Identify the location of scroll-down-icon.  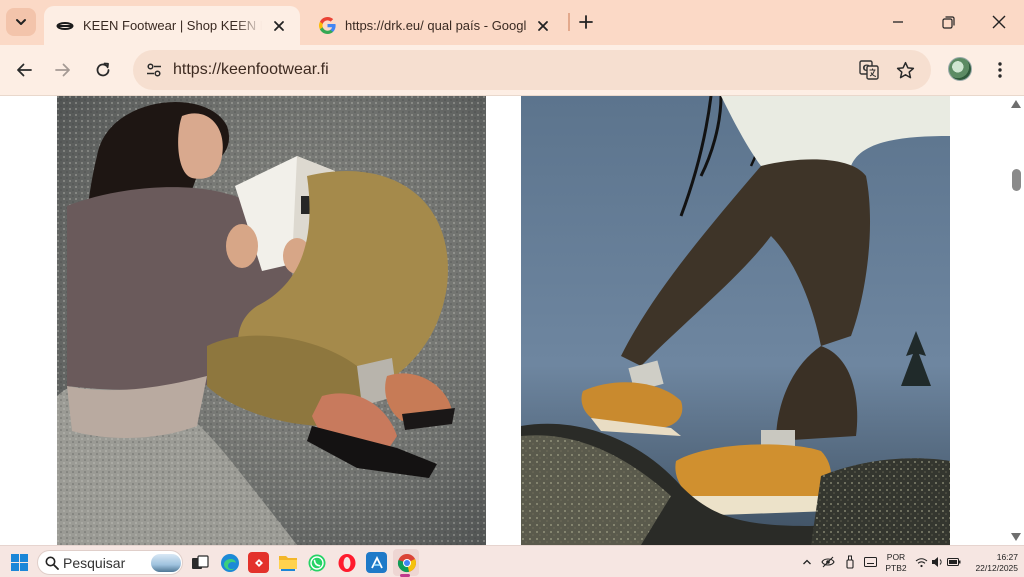
(1016, 537).